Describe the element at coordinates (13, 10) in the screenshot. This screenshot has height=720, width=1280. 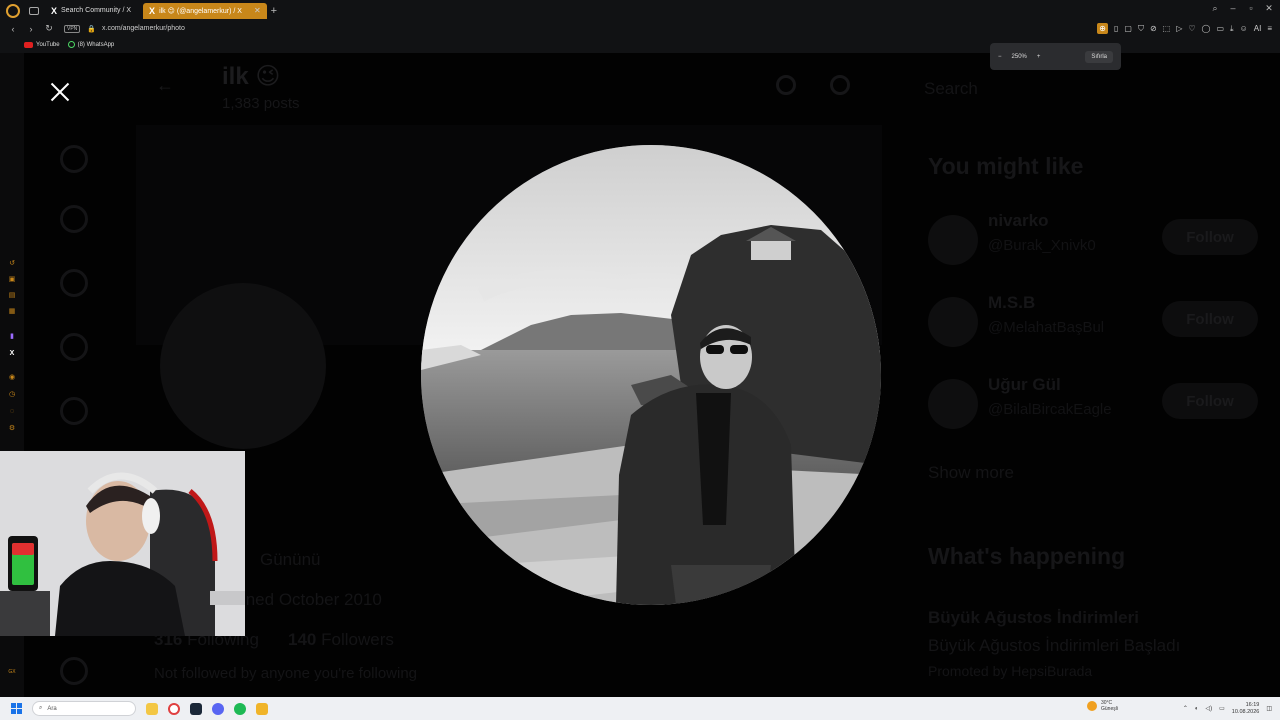
I see `browser-logo-icon` at that location.